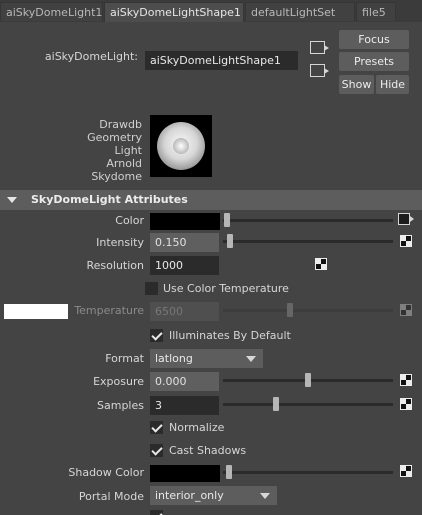  Describe the element at coordinates (374, 39) in the screenshot. I see `focus-button: Focus` at that location.